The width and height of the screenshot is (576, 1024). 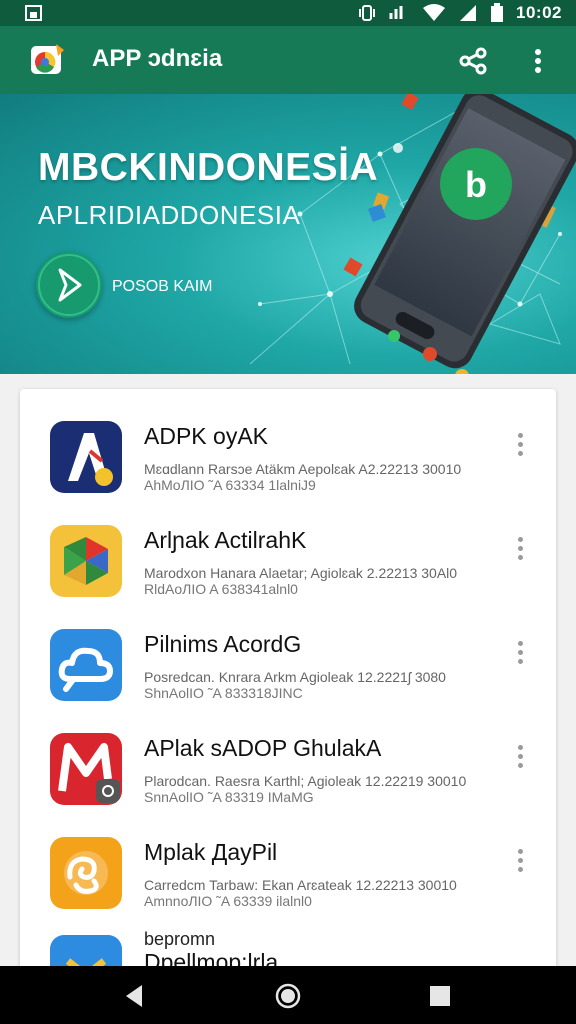 I want to click on app-name: Pilnims AcordG, so click(x=223, y=644).